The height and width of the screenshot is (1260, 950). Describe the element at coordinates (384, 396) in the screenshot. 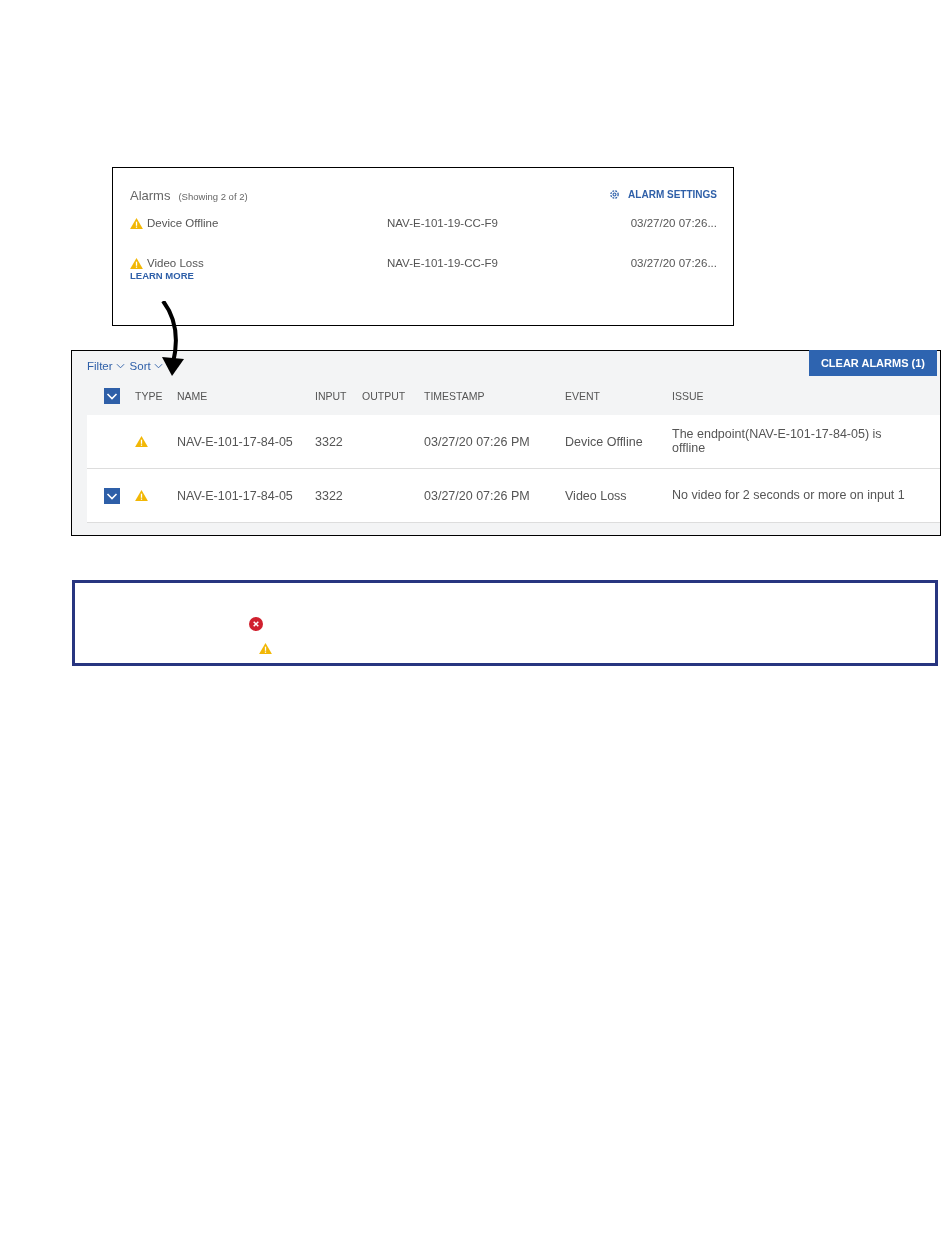

I see `column-header: OUTPUT` at that location.